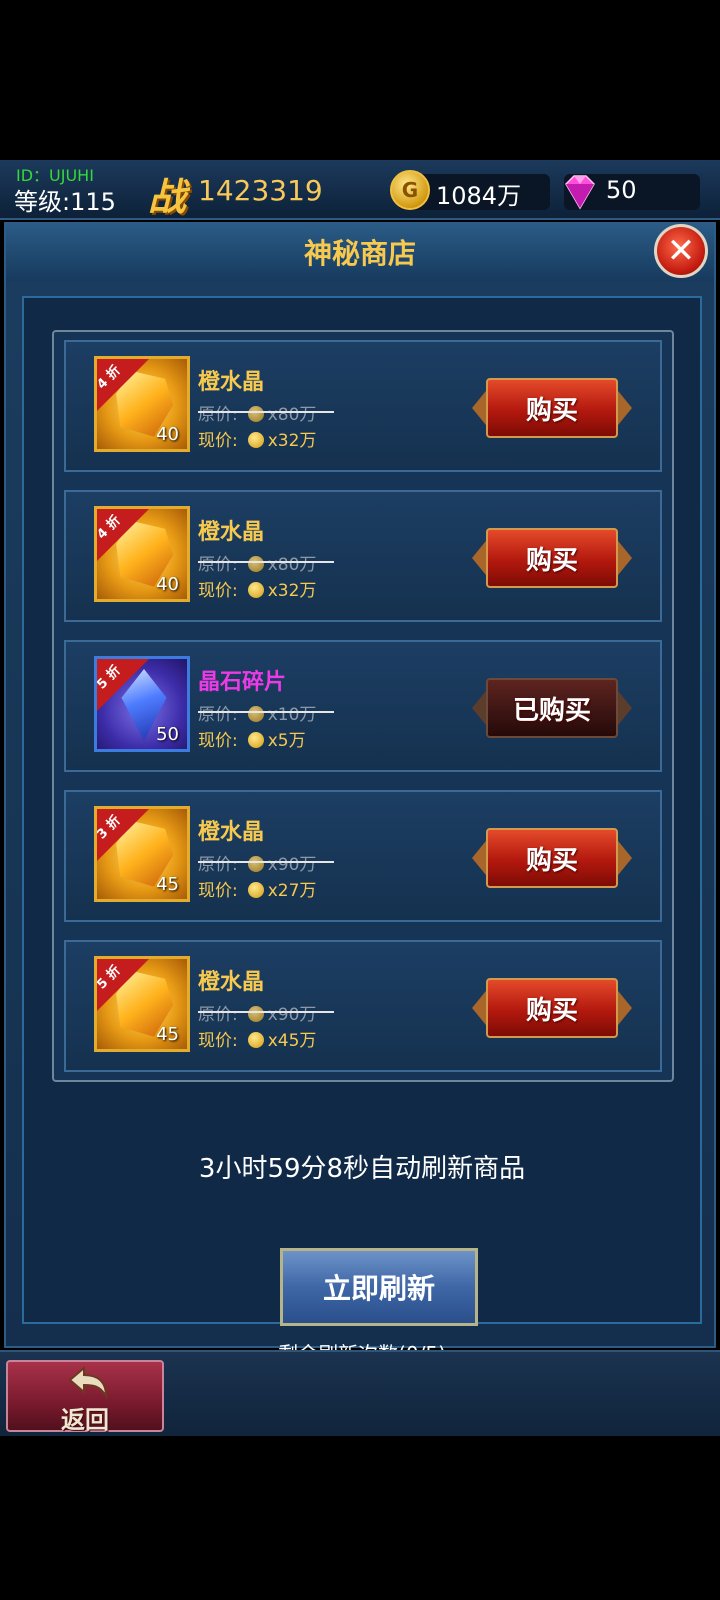  What do you see at coordinates (85, 1419) in the screenshot?
I see `back-button-label: 返回` at bounding box center [85, 1419].